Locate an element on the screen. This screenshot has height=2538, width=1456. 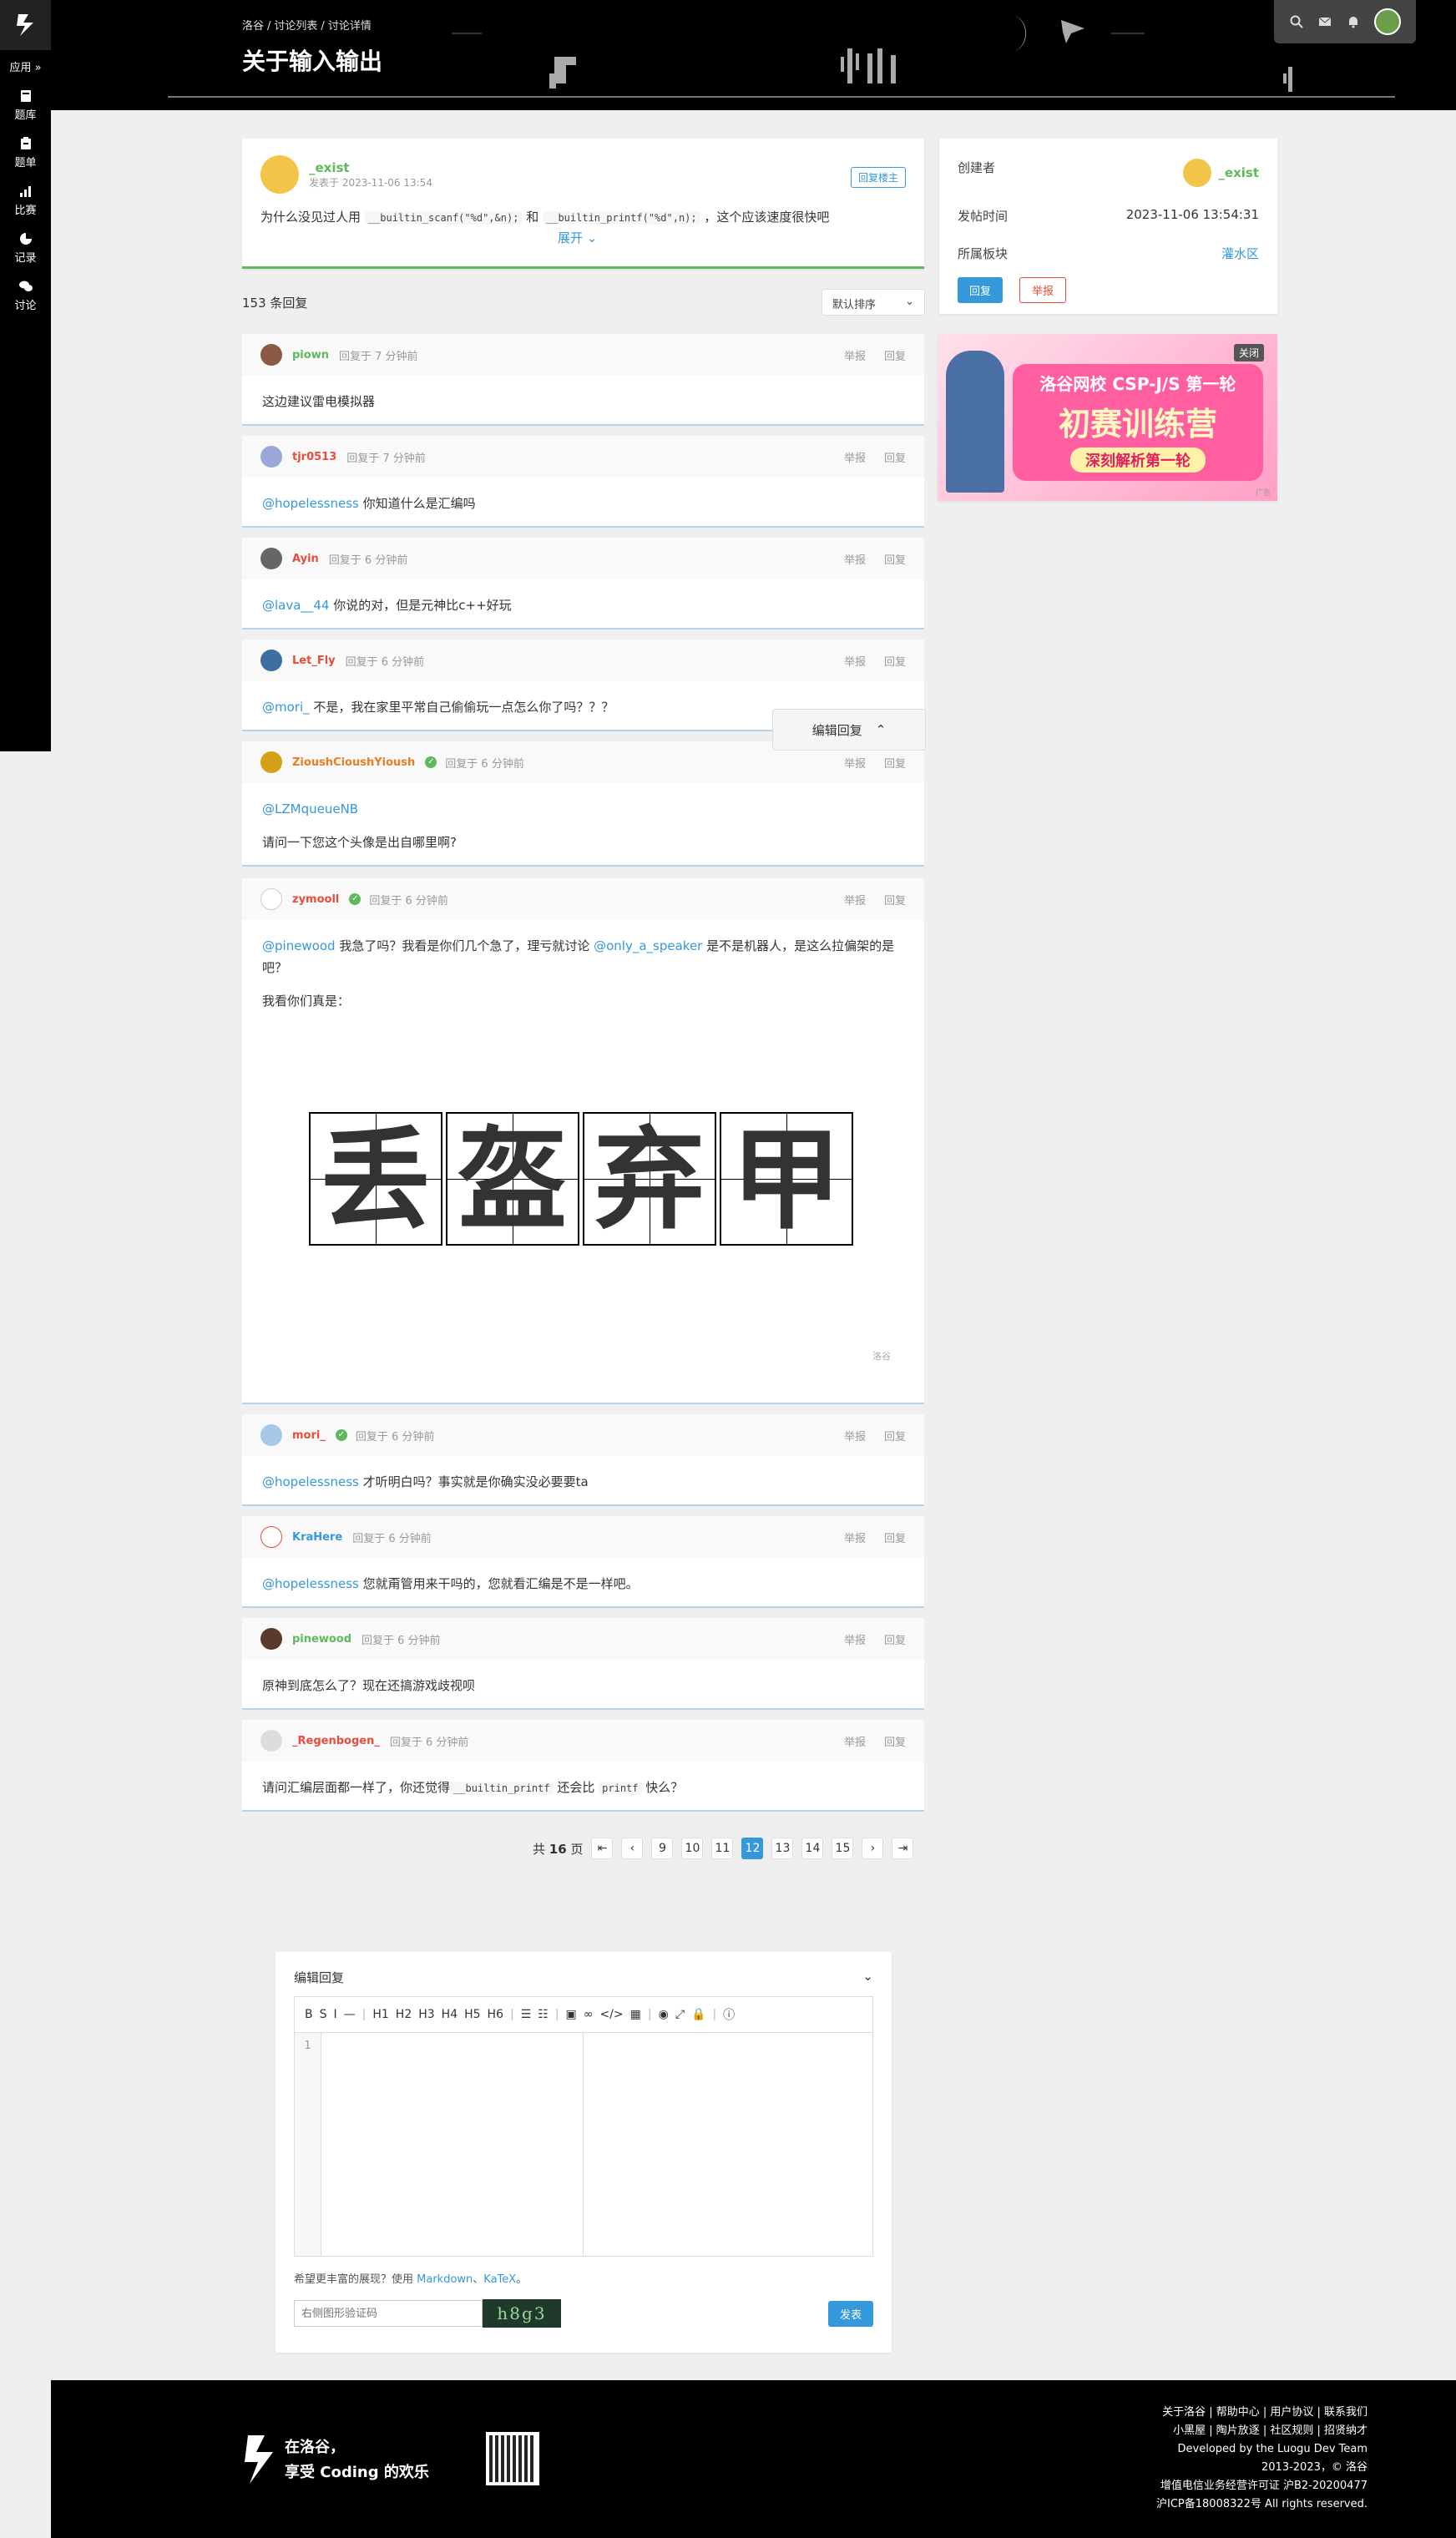
toolbar-button: ⤢ is located at coordinates (680, 2014).